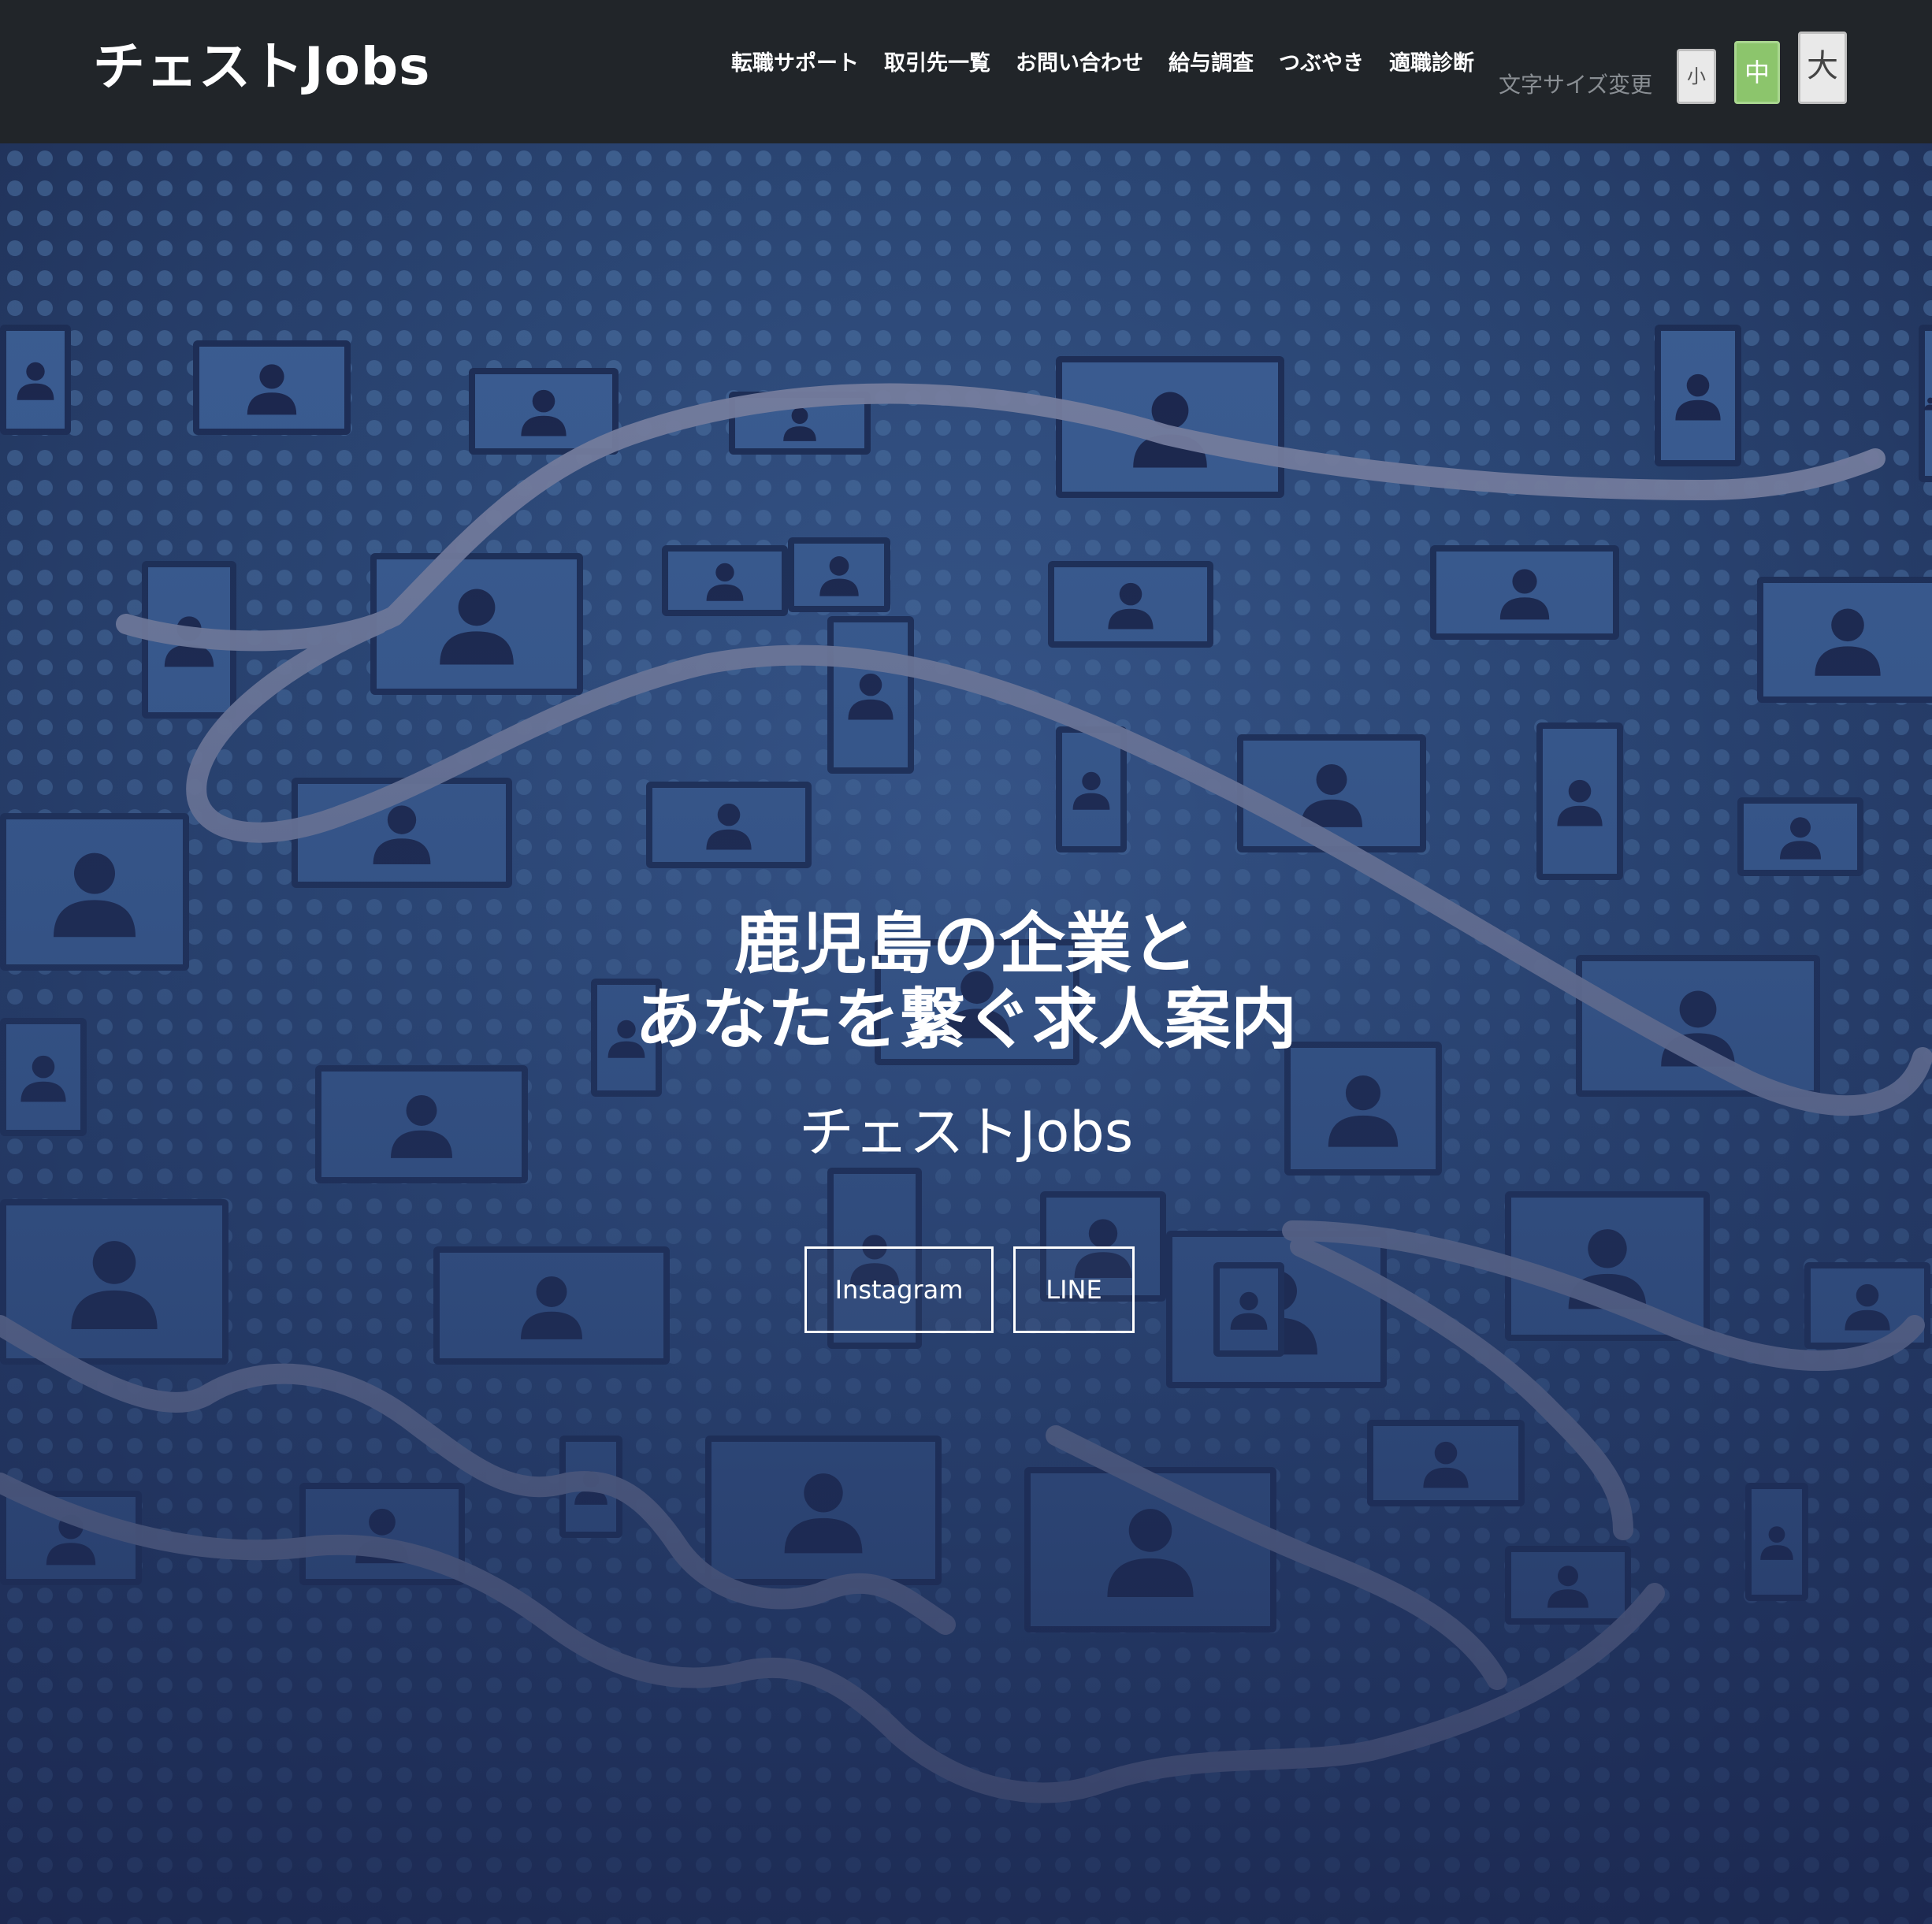  Describe the element at coordinates (795, 64) in the screenshot. I see `nav-career-support: 転職サポート` at that location.